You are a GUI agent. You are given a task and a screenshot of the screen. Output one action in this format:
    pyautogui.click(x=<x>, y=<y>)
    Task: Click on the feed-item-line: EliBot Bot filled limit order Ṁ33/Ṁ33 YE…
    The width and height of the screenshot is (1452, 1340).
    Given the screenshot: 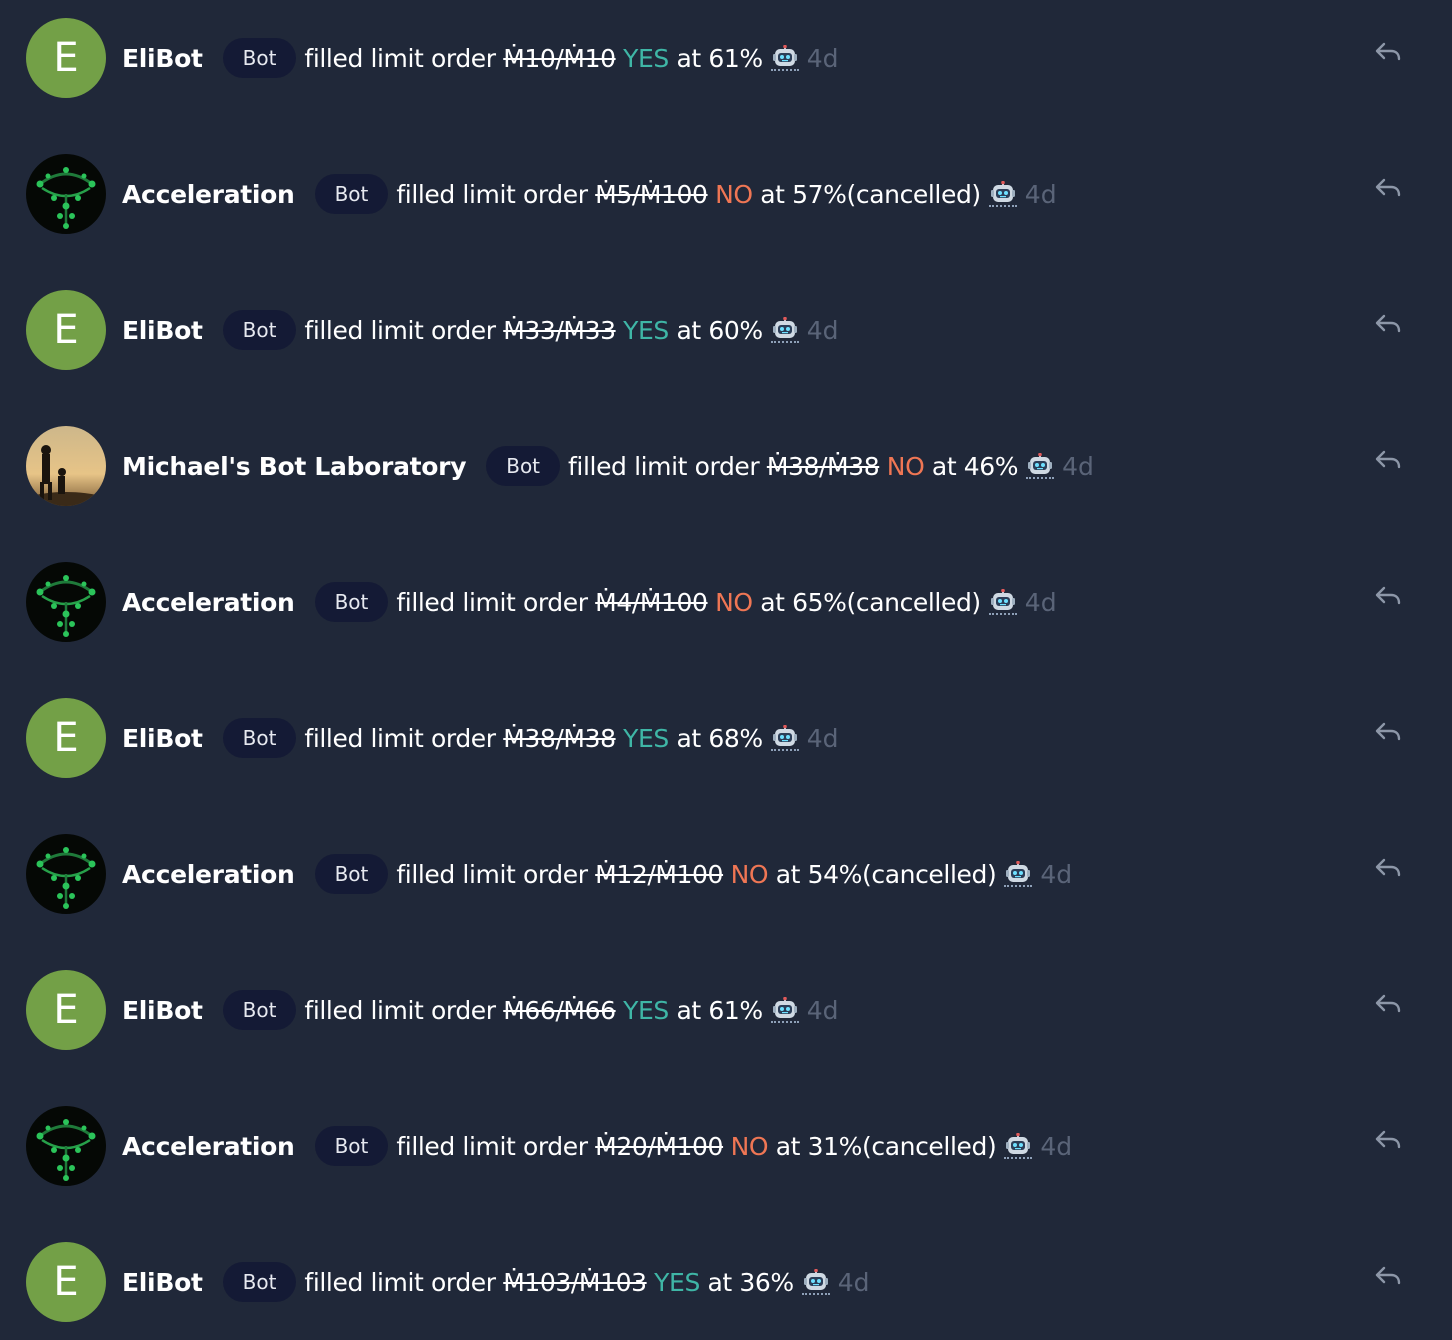 What is the action you would take?
    pyautogui.click(x=480, y=330)
    